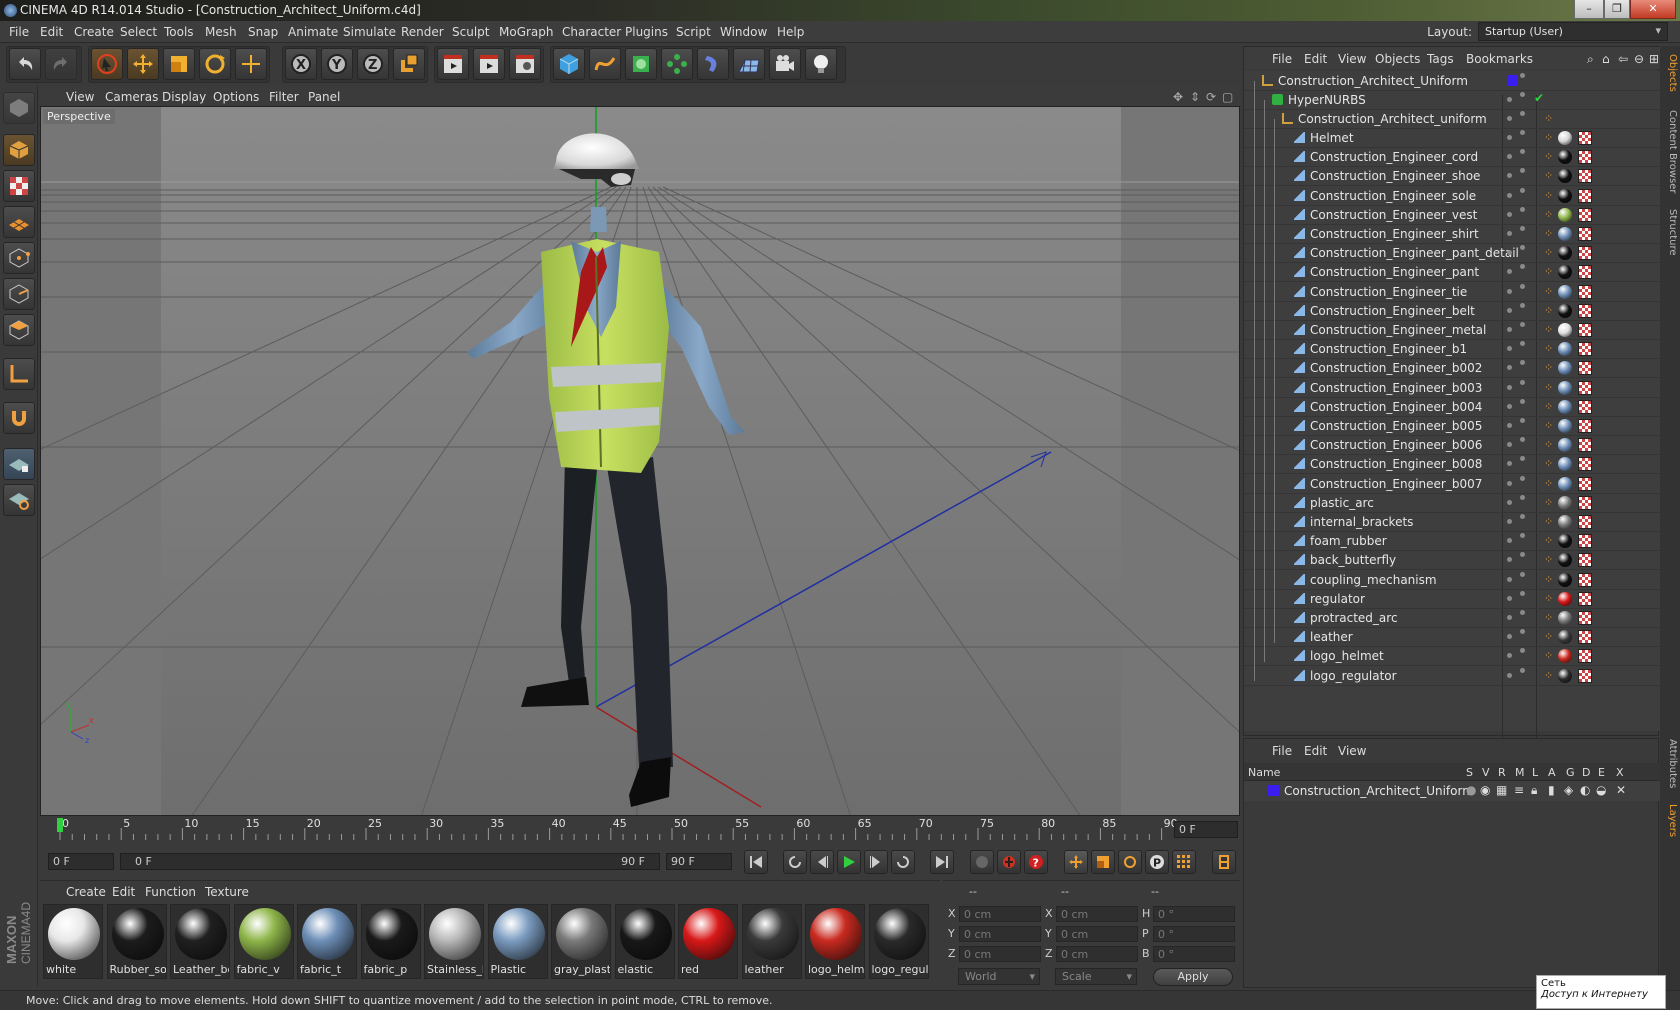 The width and height of the screenshot is (1680, 1010). Describe the element at coordinates (1352, 751) in the screenshot. I see `layer-menu-view: View` at that location.